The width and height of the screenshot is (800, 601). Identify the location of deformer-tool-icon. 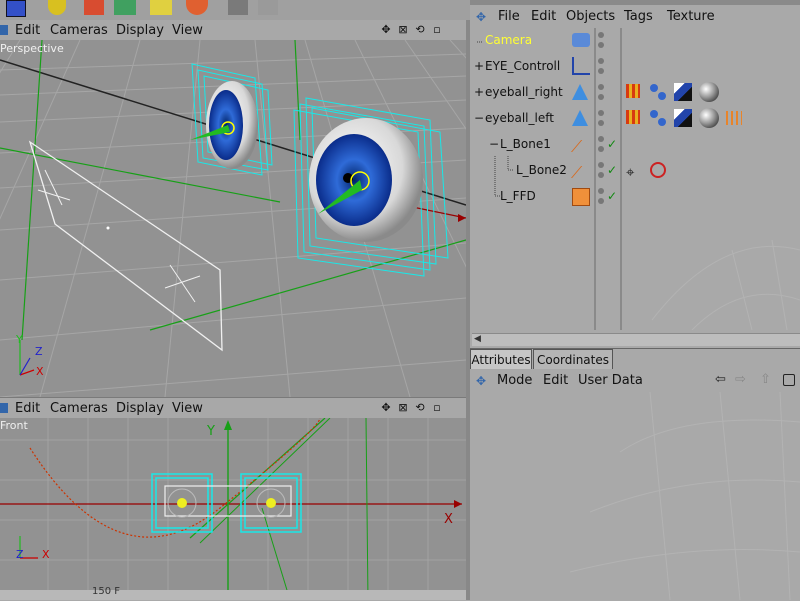
(161, 7).